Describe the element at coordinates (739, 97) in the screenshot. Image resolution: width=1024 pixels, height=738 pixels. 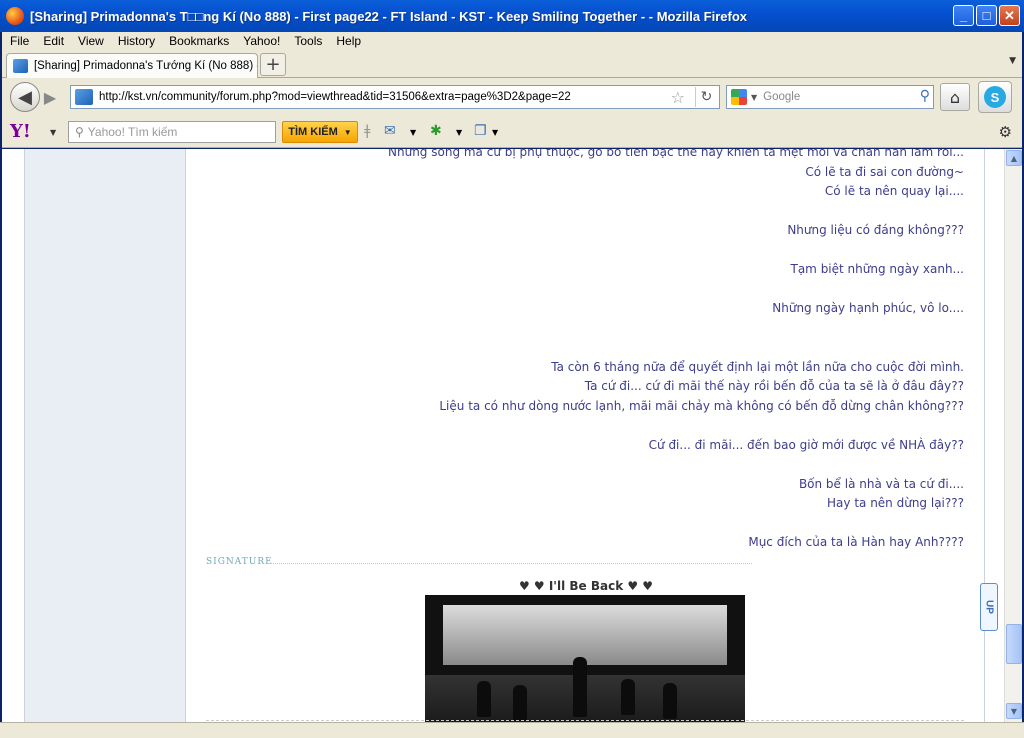
I see `google-icon` at that location.